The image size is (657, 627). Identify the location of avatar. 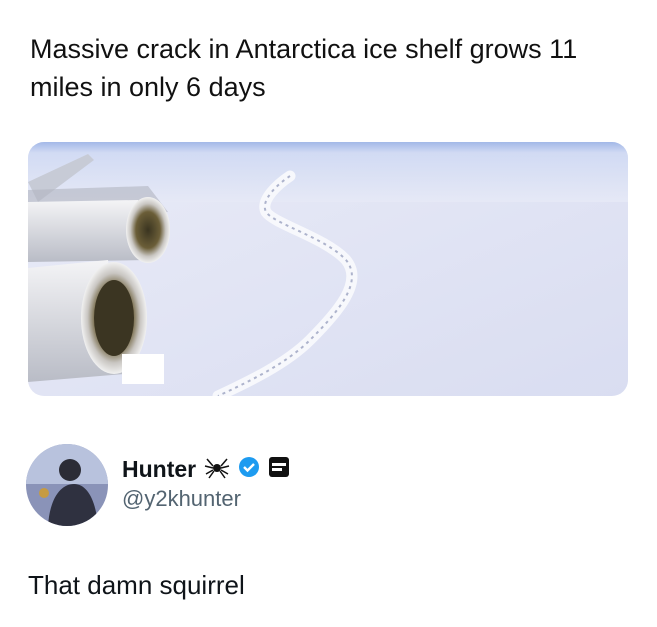
(67, 485).